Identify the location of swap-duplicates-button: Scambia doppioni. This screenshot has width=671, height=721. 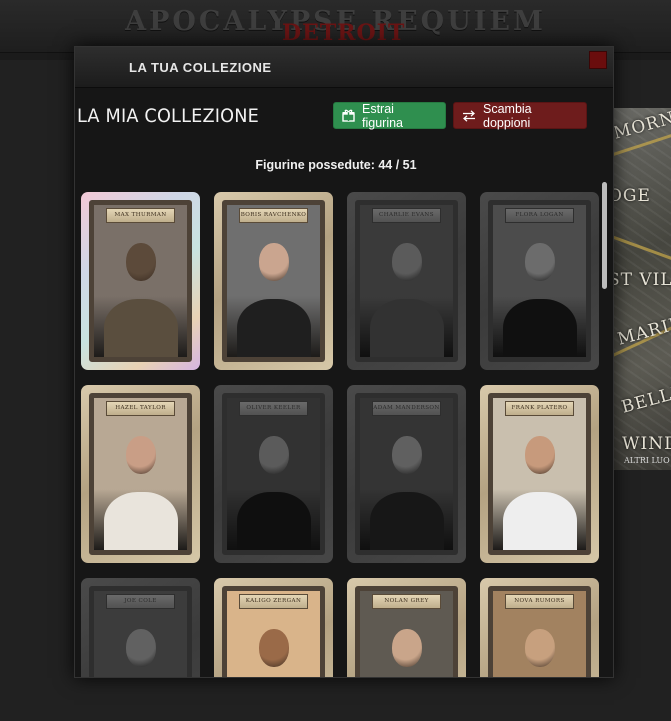
(520, 115).